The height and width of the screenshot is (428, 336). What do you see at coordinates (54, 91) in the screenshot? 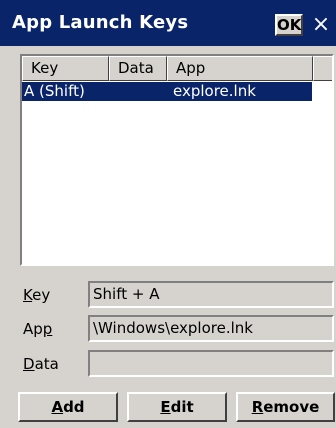
I see `row-key: A (Shift)` at bounding box center [54, 91].